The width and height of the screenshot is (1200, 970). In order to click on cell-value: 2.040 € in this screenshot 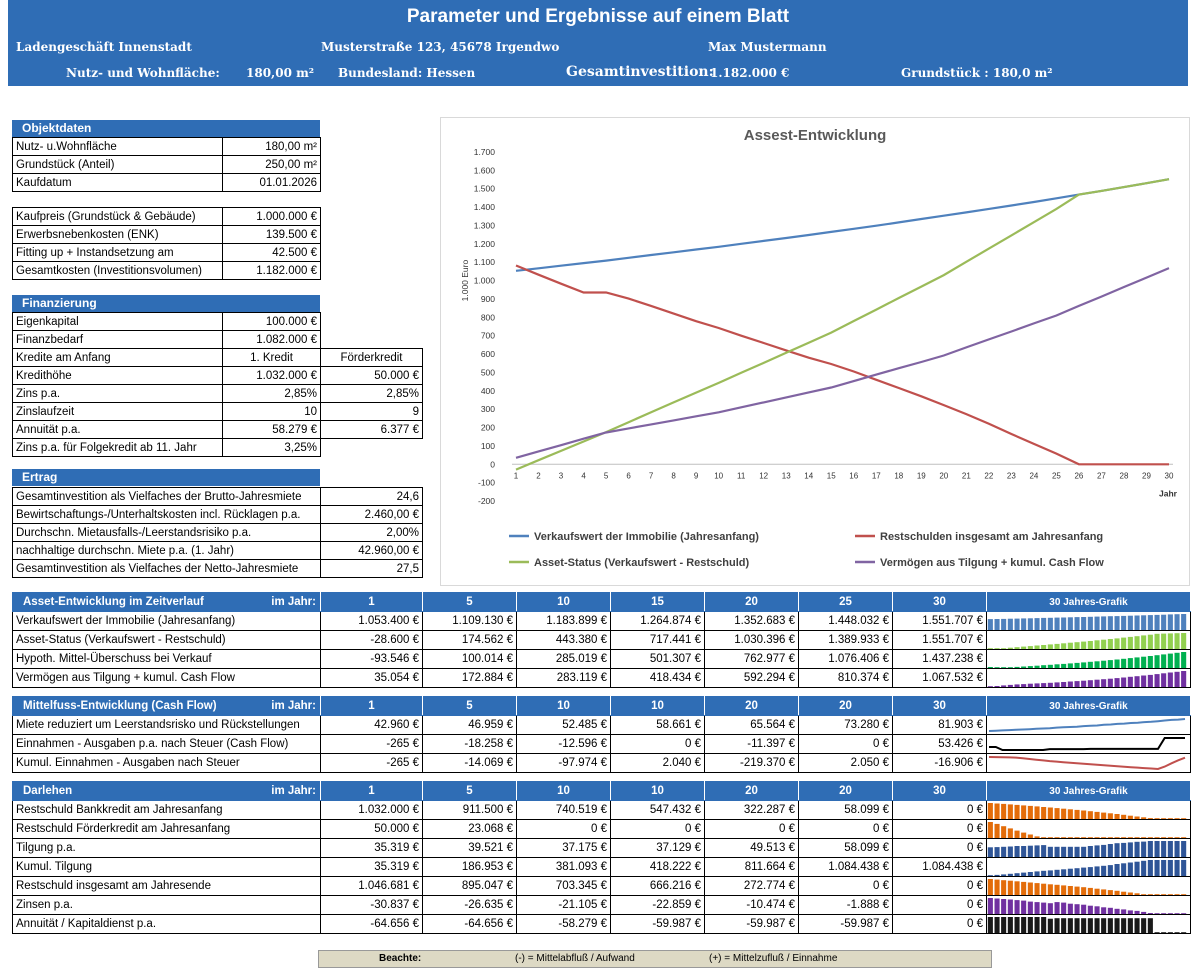, I will do `click(657, 763)`.